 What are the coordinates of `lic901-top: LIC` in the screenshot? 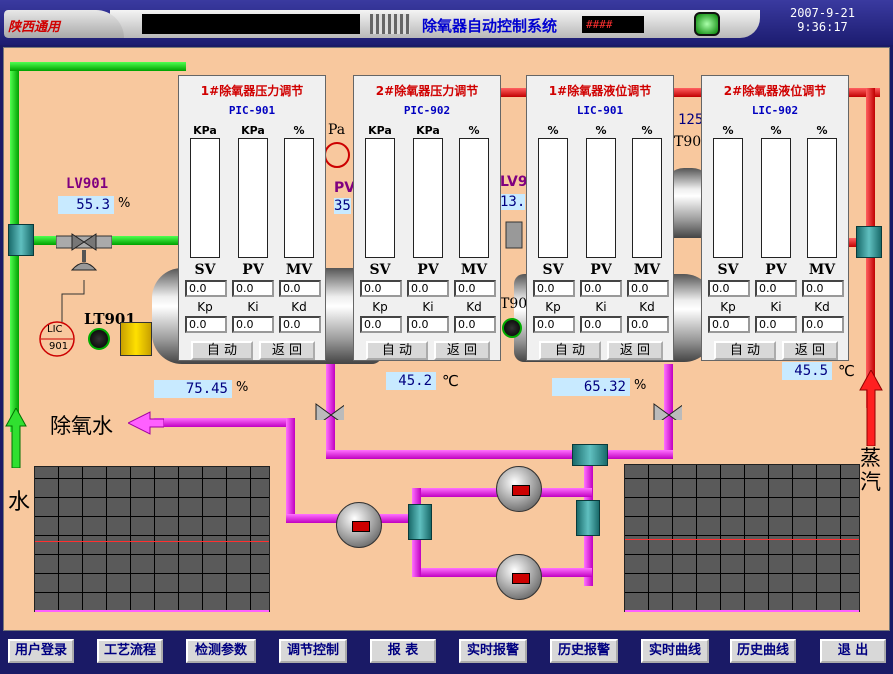 It's located at (55, 329).